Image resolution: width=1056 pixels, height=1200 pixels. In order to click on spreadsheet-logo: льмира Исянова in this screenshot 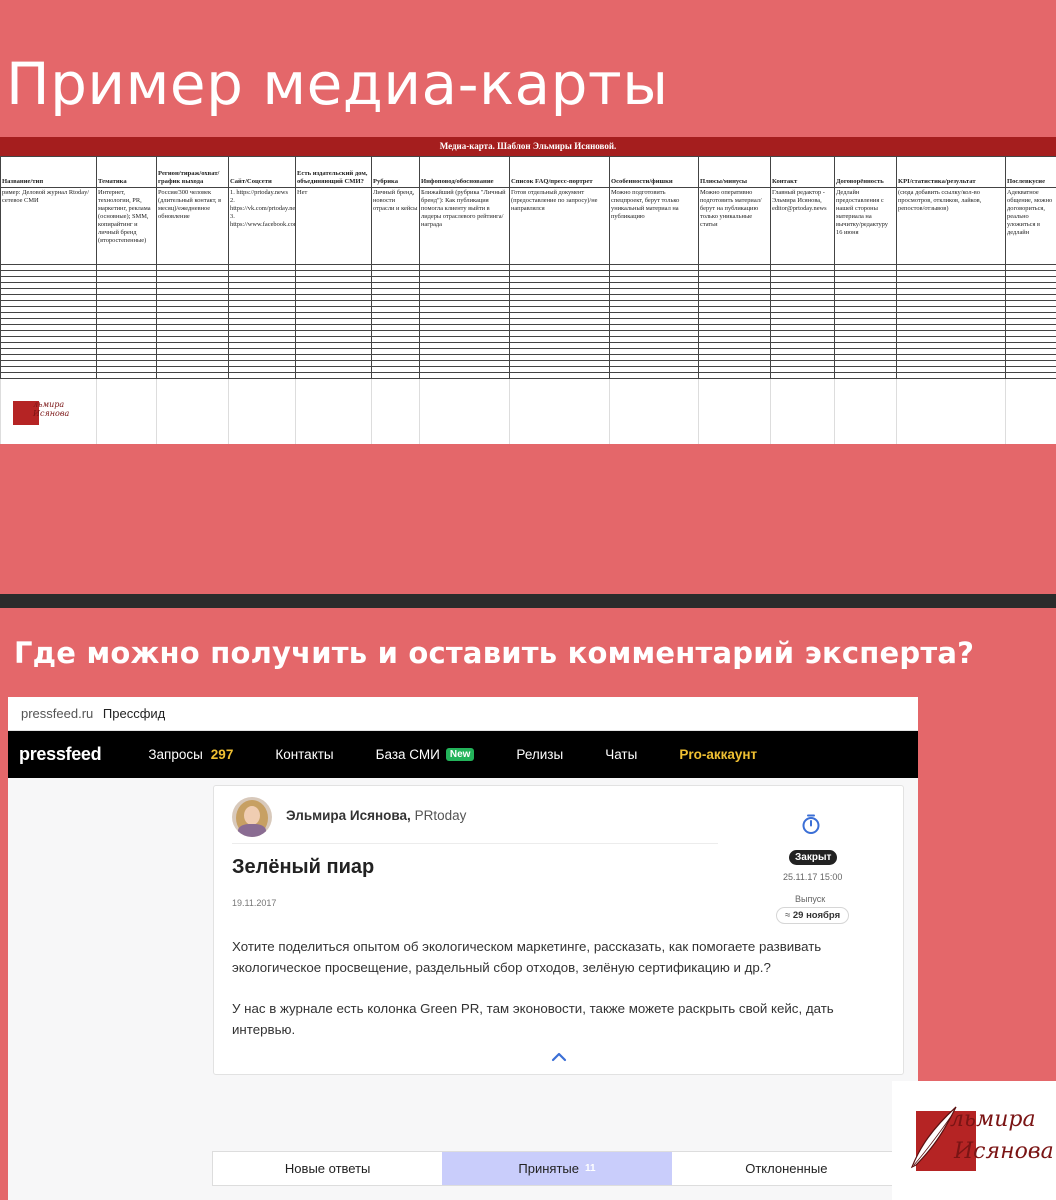, I will do `click(40, 413)`.